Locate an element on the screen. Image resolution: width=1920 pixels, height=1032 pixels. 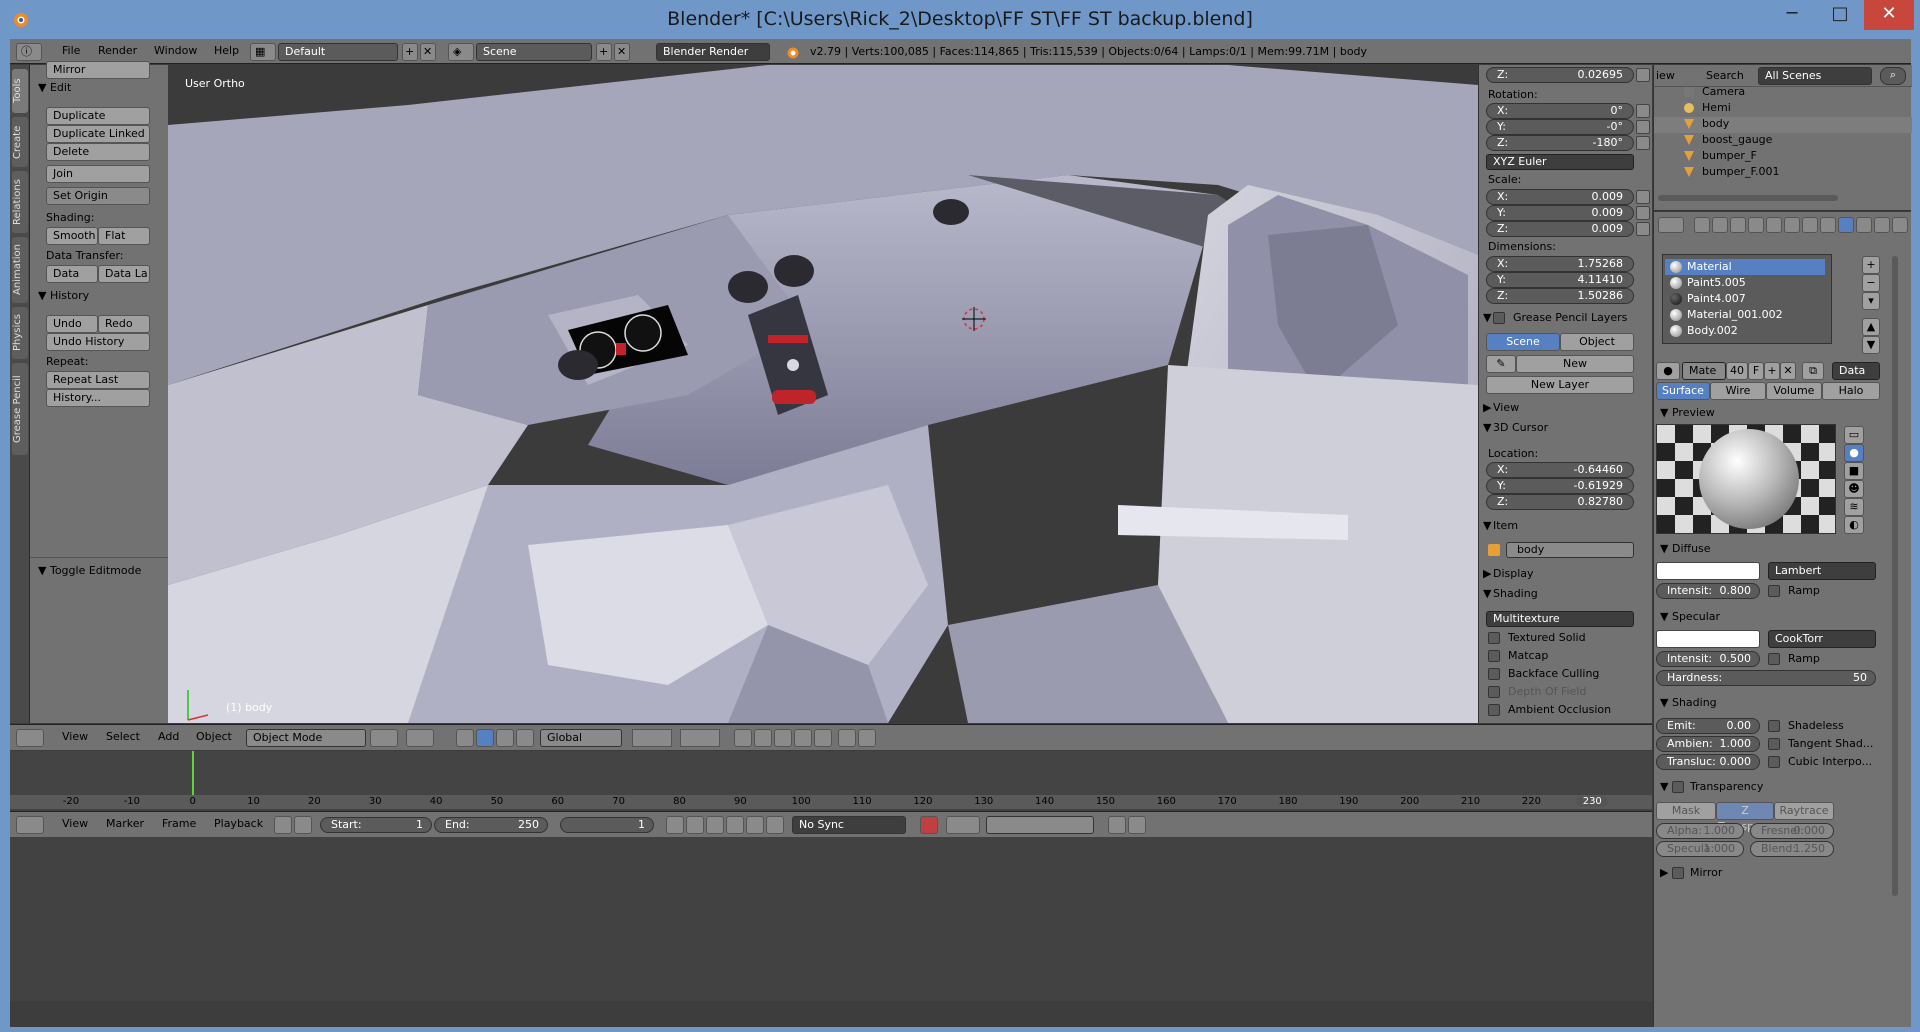
outliner-item: Camera is located at coordinates (1714, 93).